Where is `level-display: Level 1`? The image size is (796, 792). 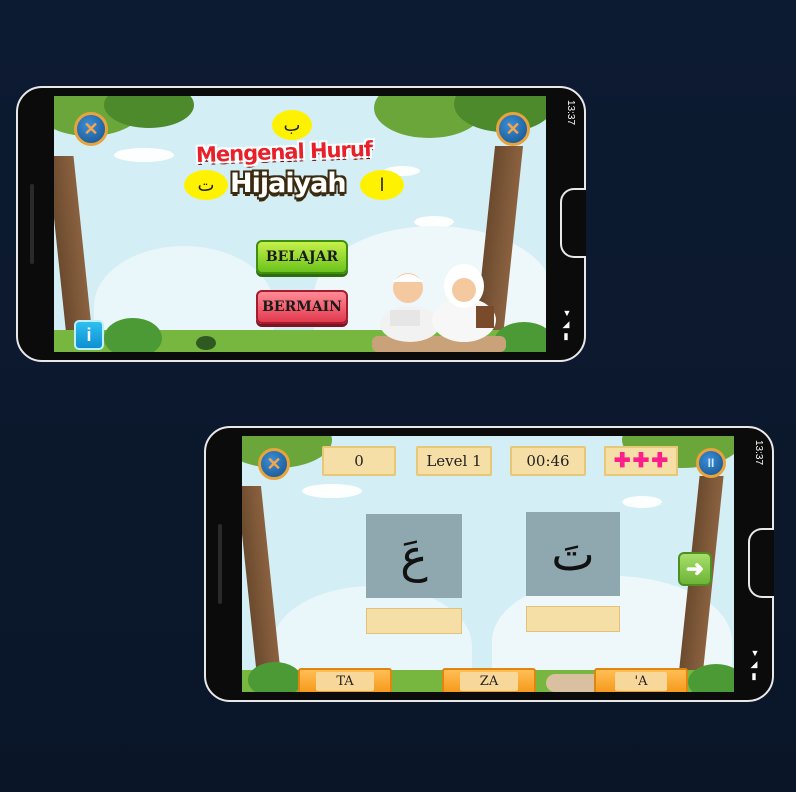
level-display: Level 1 is located at coordinates (454, 461).